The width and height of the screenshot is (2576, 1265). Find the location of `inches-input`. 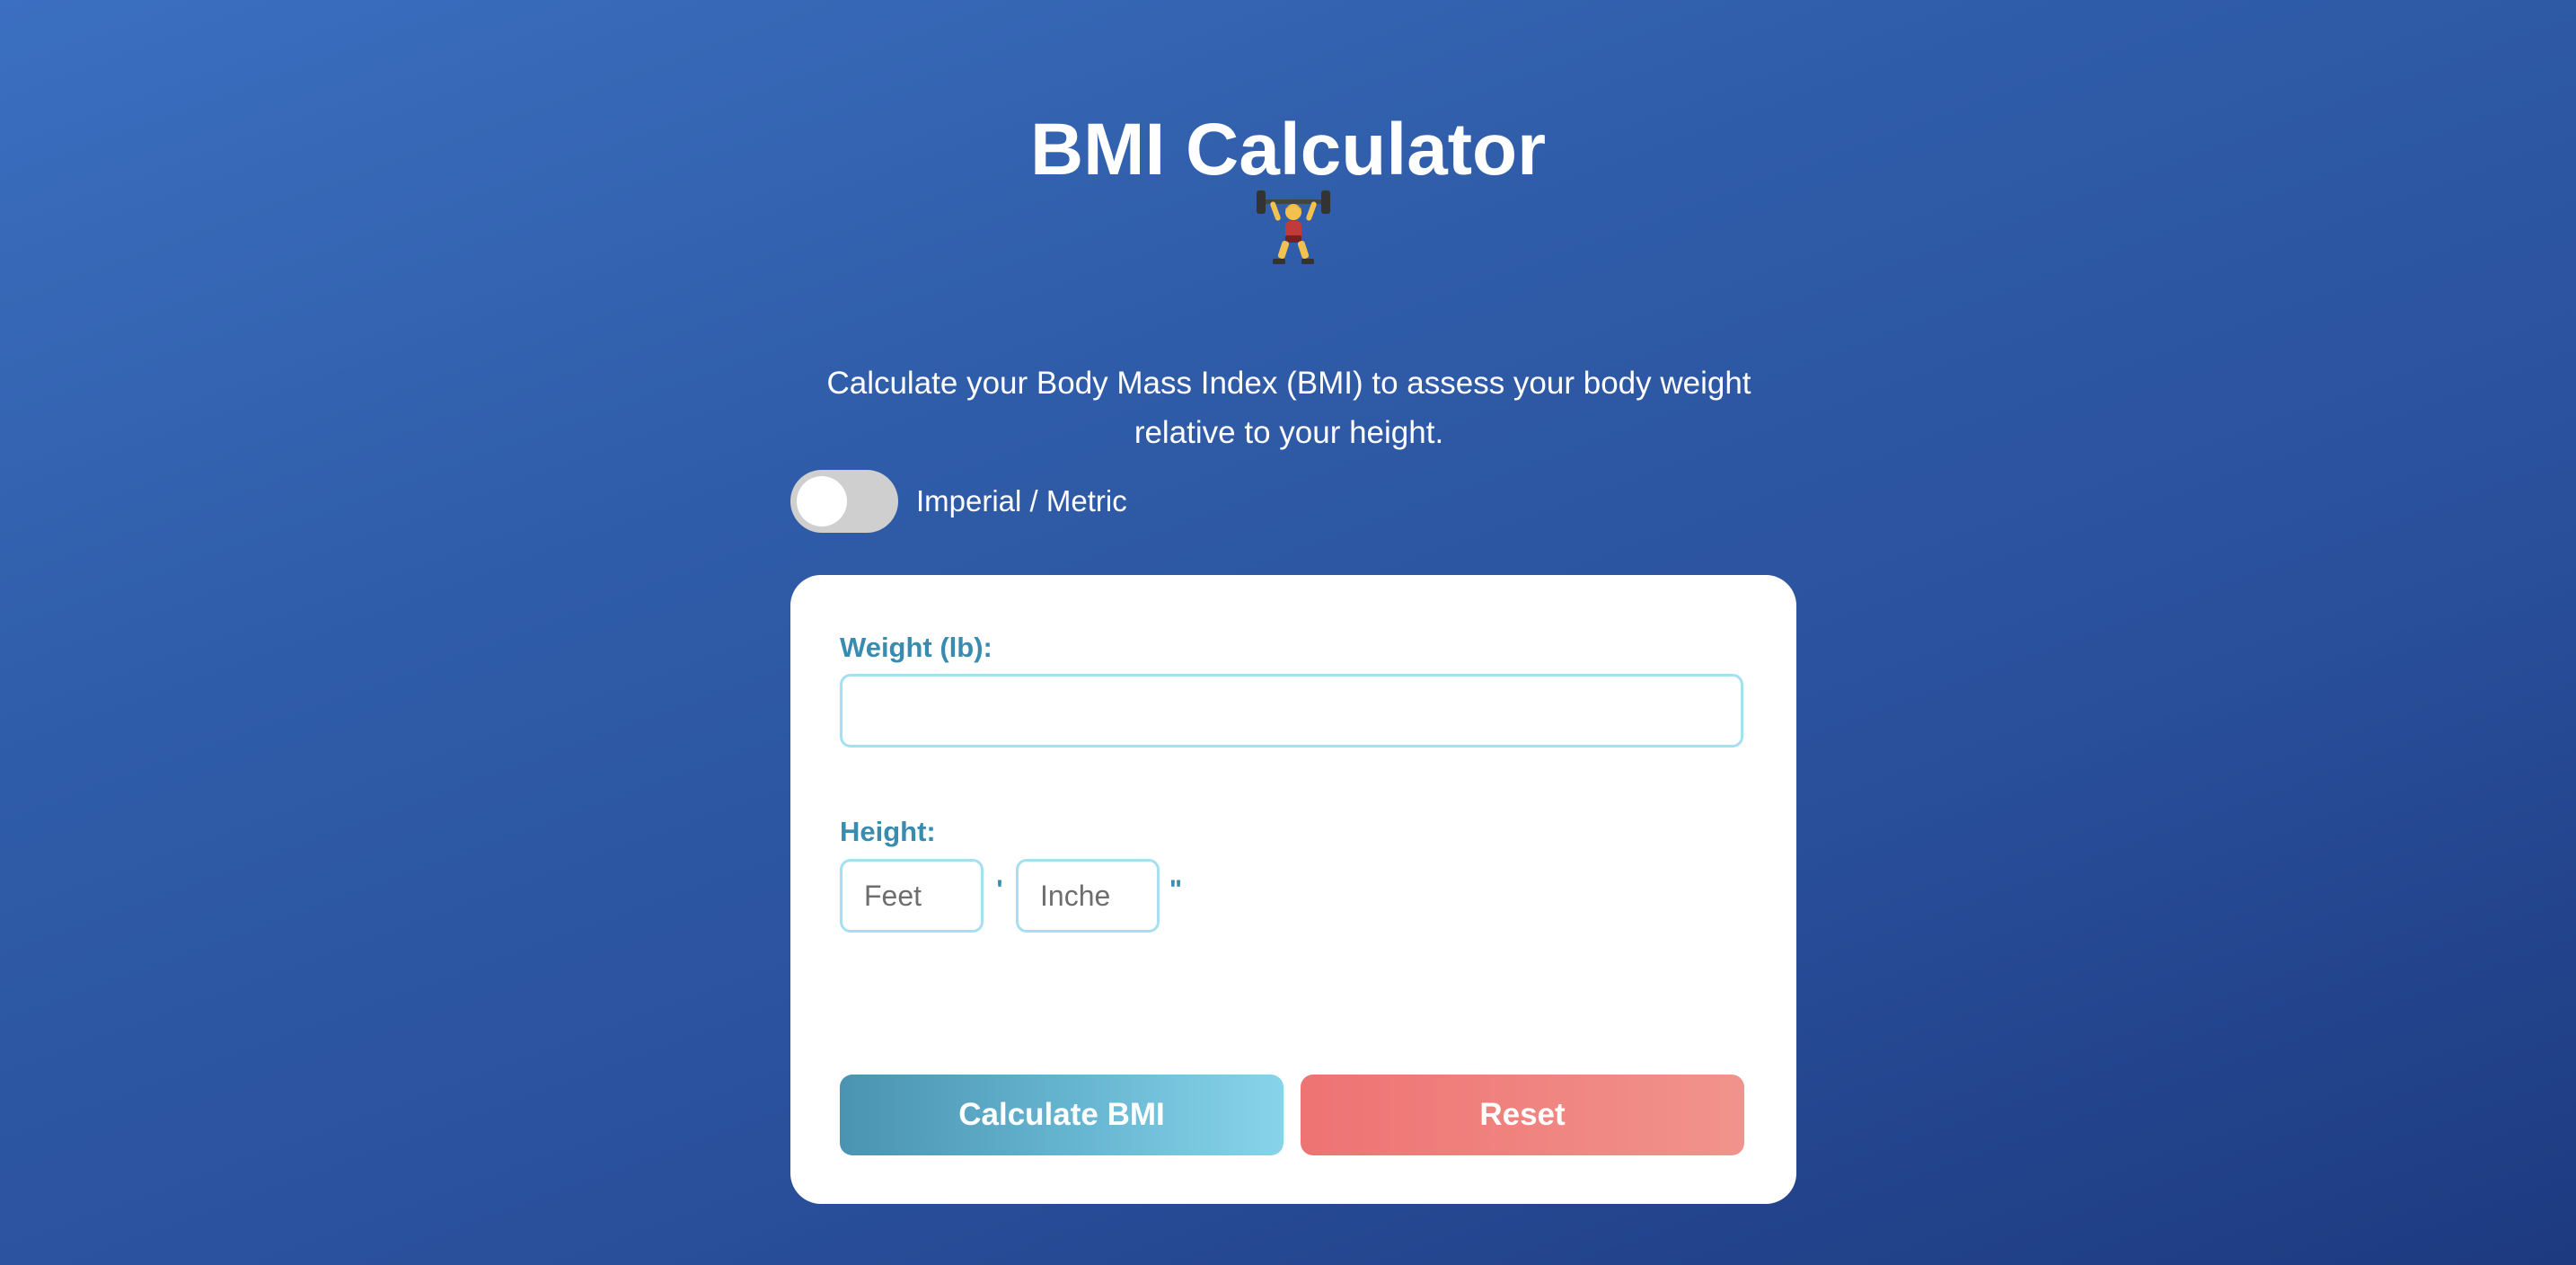

inches-input is located at coordinates (1088, 896).